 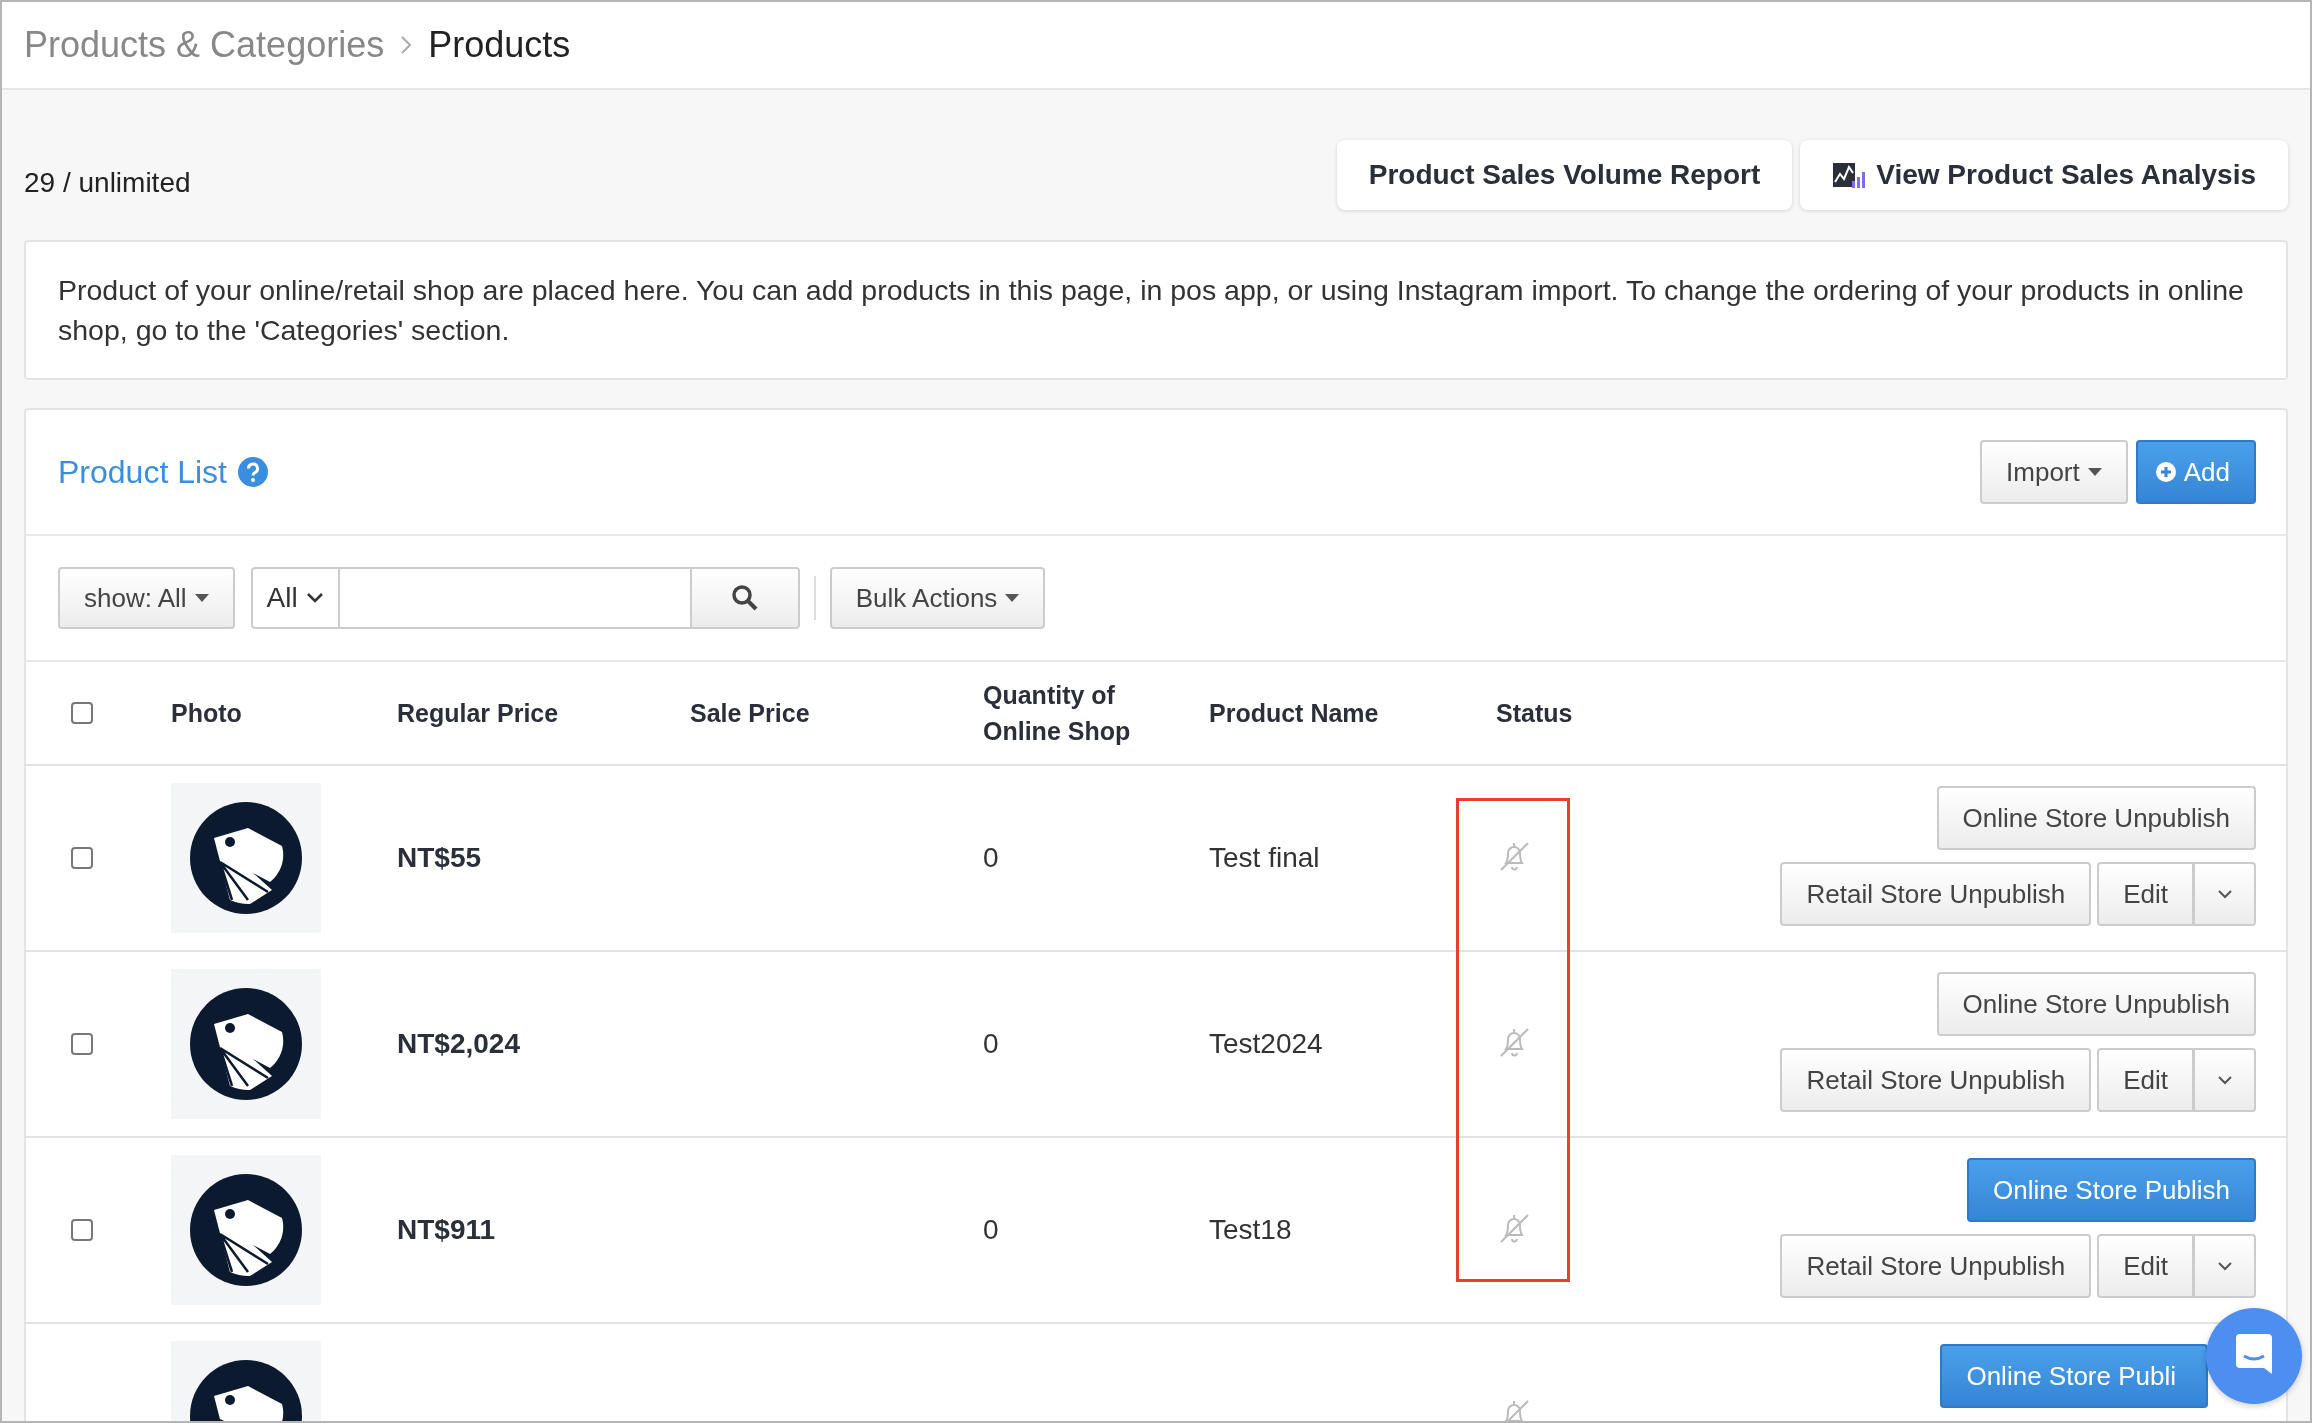 What do you see at coordinates (1294, 713) in the screenshot?
I see `column-header: Product Name` at bounding box center [1294, 713].